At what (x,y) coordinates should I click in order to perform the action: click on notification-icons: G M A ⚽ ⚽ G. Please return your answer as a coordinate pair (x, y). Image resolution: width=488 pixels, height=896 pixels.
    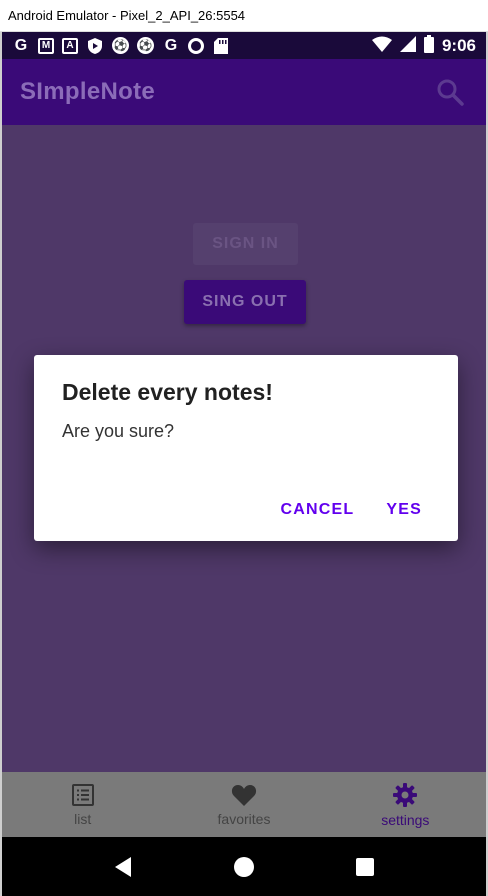
    Looking at the image, I should click on (121, 46).